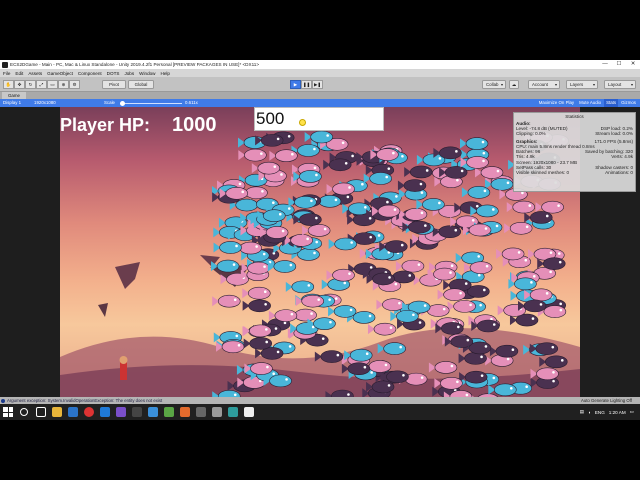  I want to click on letterbox-top, so click(320, 30).